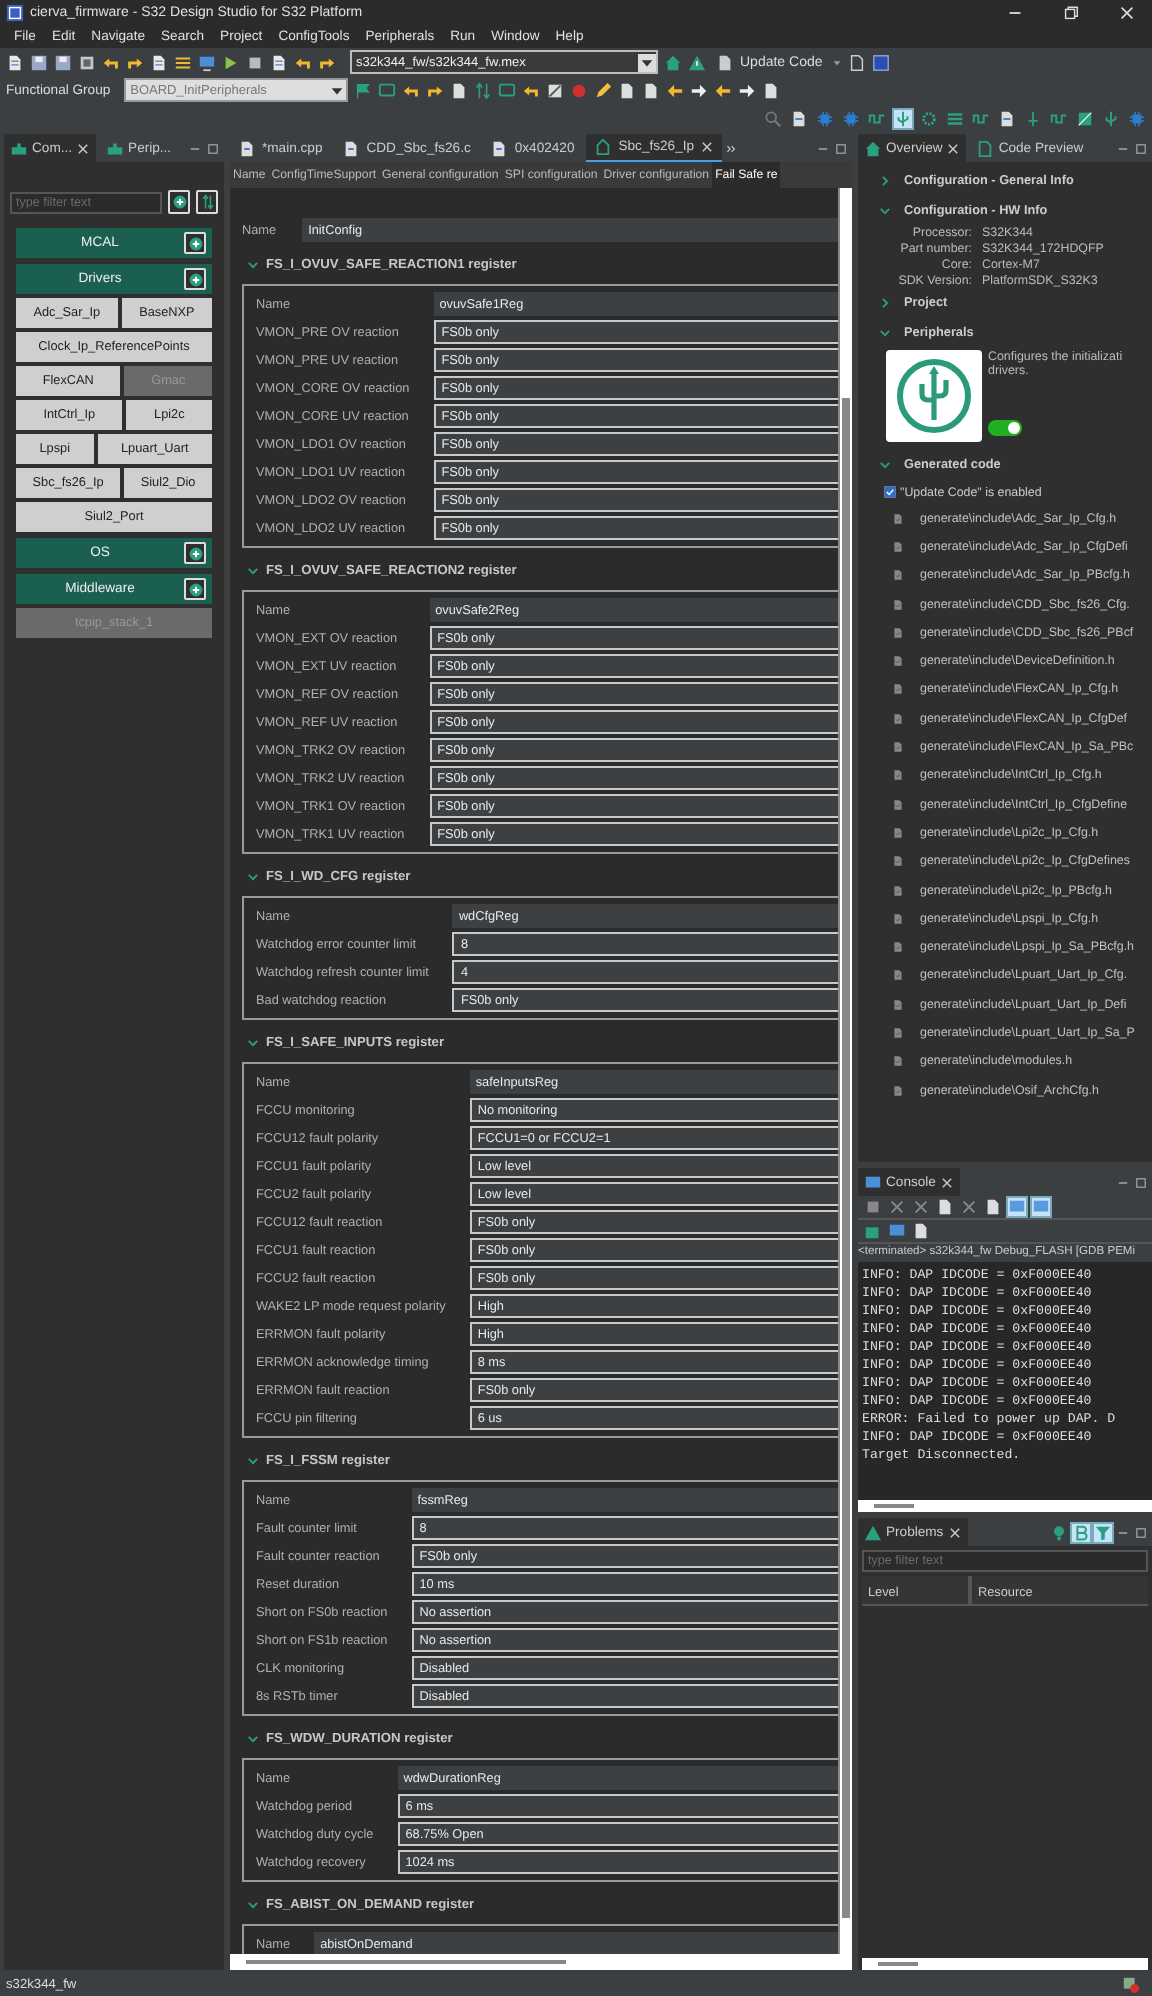 The image size is (1152, 1996). What do you see at coordinates (1103, 1532) in the screenshot?
I see `filter-icon` at bounding box center [1103, 1532].